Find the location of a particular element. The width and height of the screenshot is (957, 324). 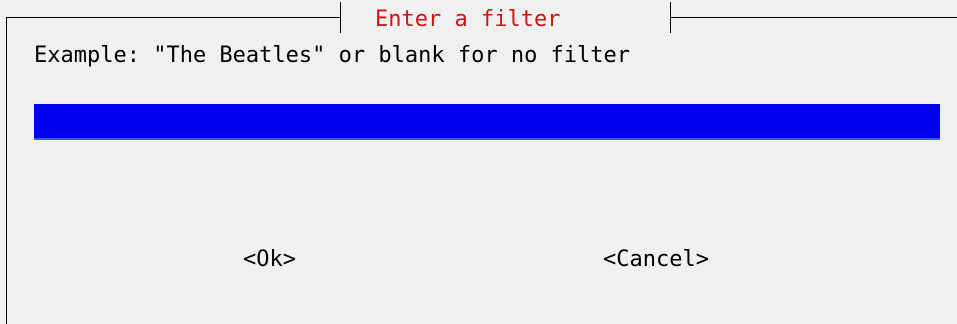

filter-input-underline is located at coordinates (487, 139).